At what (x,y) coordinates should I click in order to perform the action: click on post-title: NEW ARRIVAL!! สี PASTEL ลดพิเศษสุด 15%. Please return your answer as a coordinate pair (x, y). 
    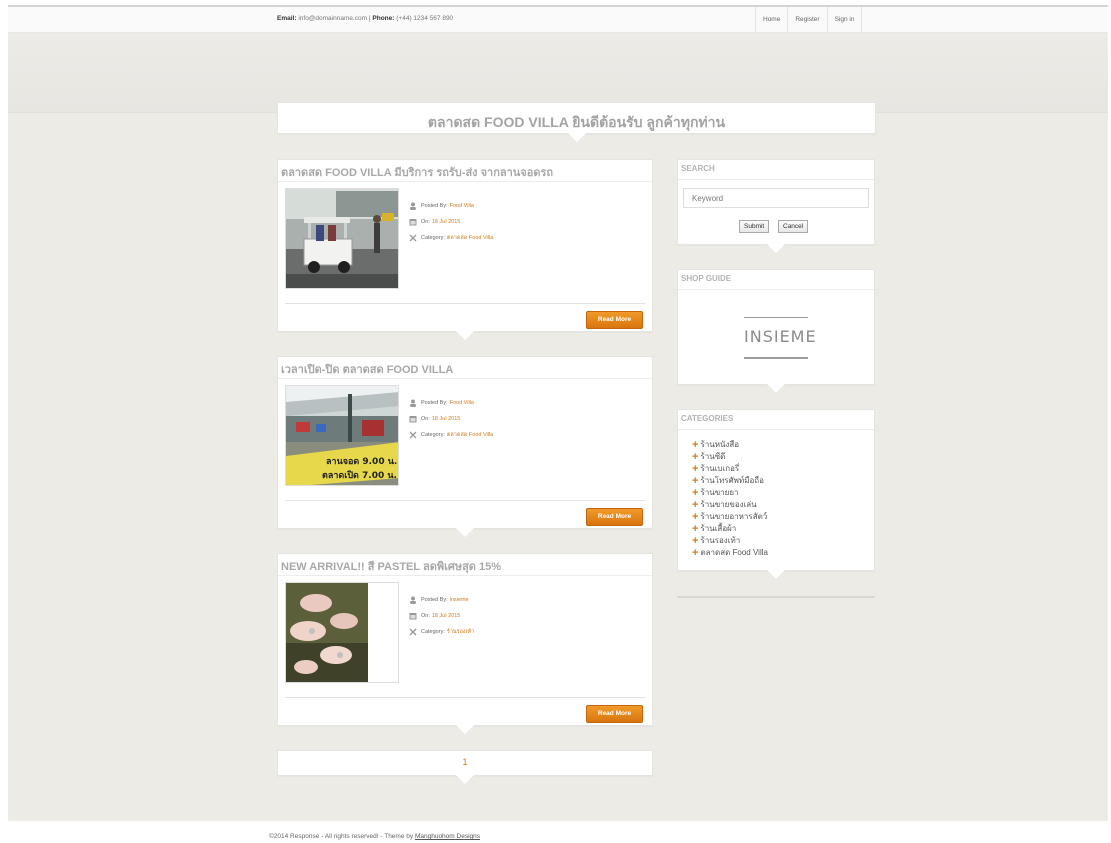
    Looking at the image, I should click on (391, 566).